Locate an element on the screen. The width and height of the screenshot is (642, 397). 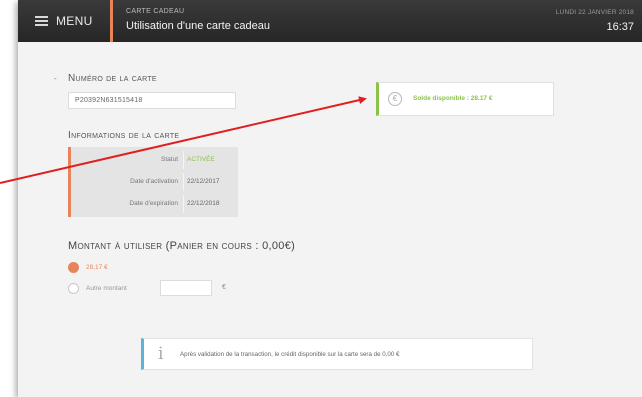
radio-selected is located at coordinates (73, 267).